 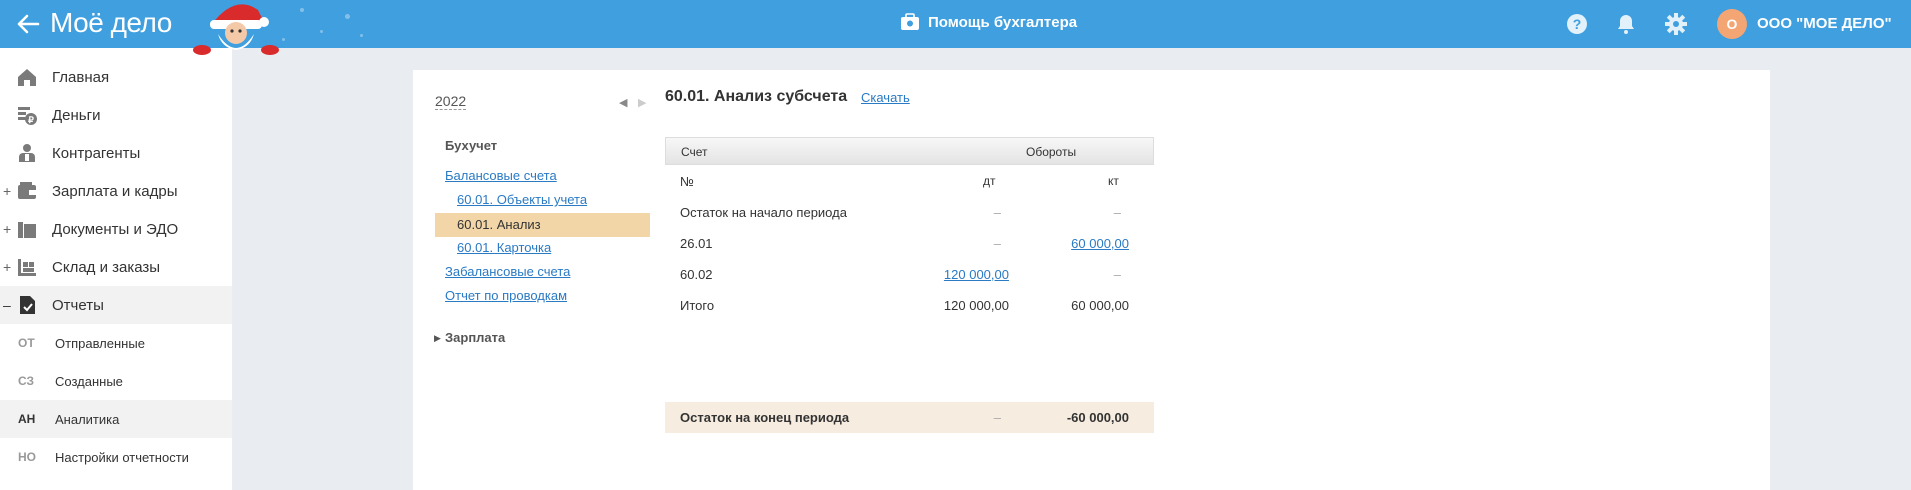 I want to click on col-credit: кт, so click(x=1113, y=181).